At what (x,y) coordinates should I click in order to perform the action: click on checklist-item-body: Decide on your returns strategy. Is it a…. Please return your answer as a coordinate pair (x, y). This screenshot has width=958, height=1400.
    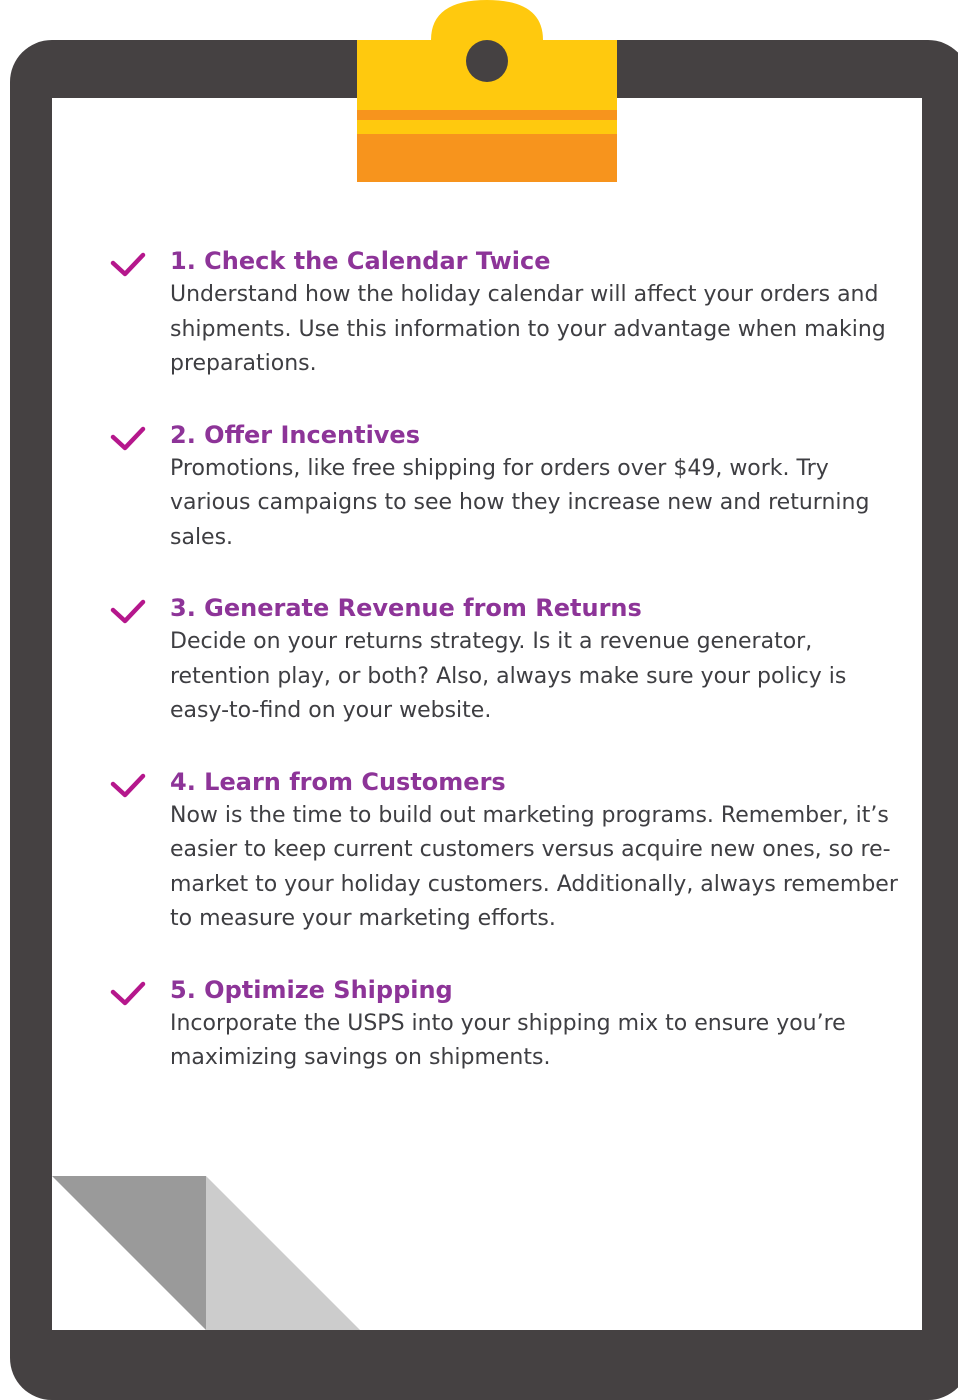
    Looking at the image, I should click on (508, 676).